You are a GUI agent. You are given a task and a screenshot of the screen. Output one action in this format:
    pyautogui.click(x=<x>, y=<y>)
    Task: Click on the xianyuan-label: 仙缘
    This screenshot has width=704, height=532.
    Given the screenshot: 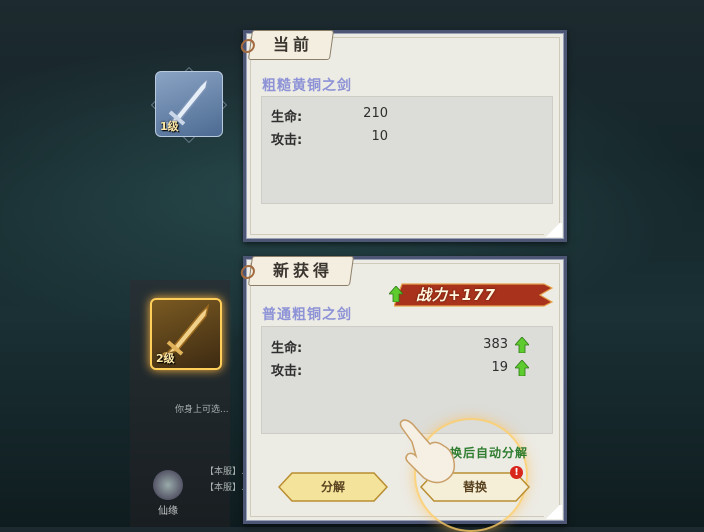 What is the action you would take?
    pyautogui.click(x=168, y=511)
    